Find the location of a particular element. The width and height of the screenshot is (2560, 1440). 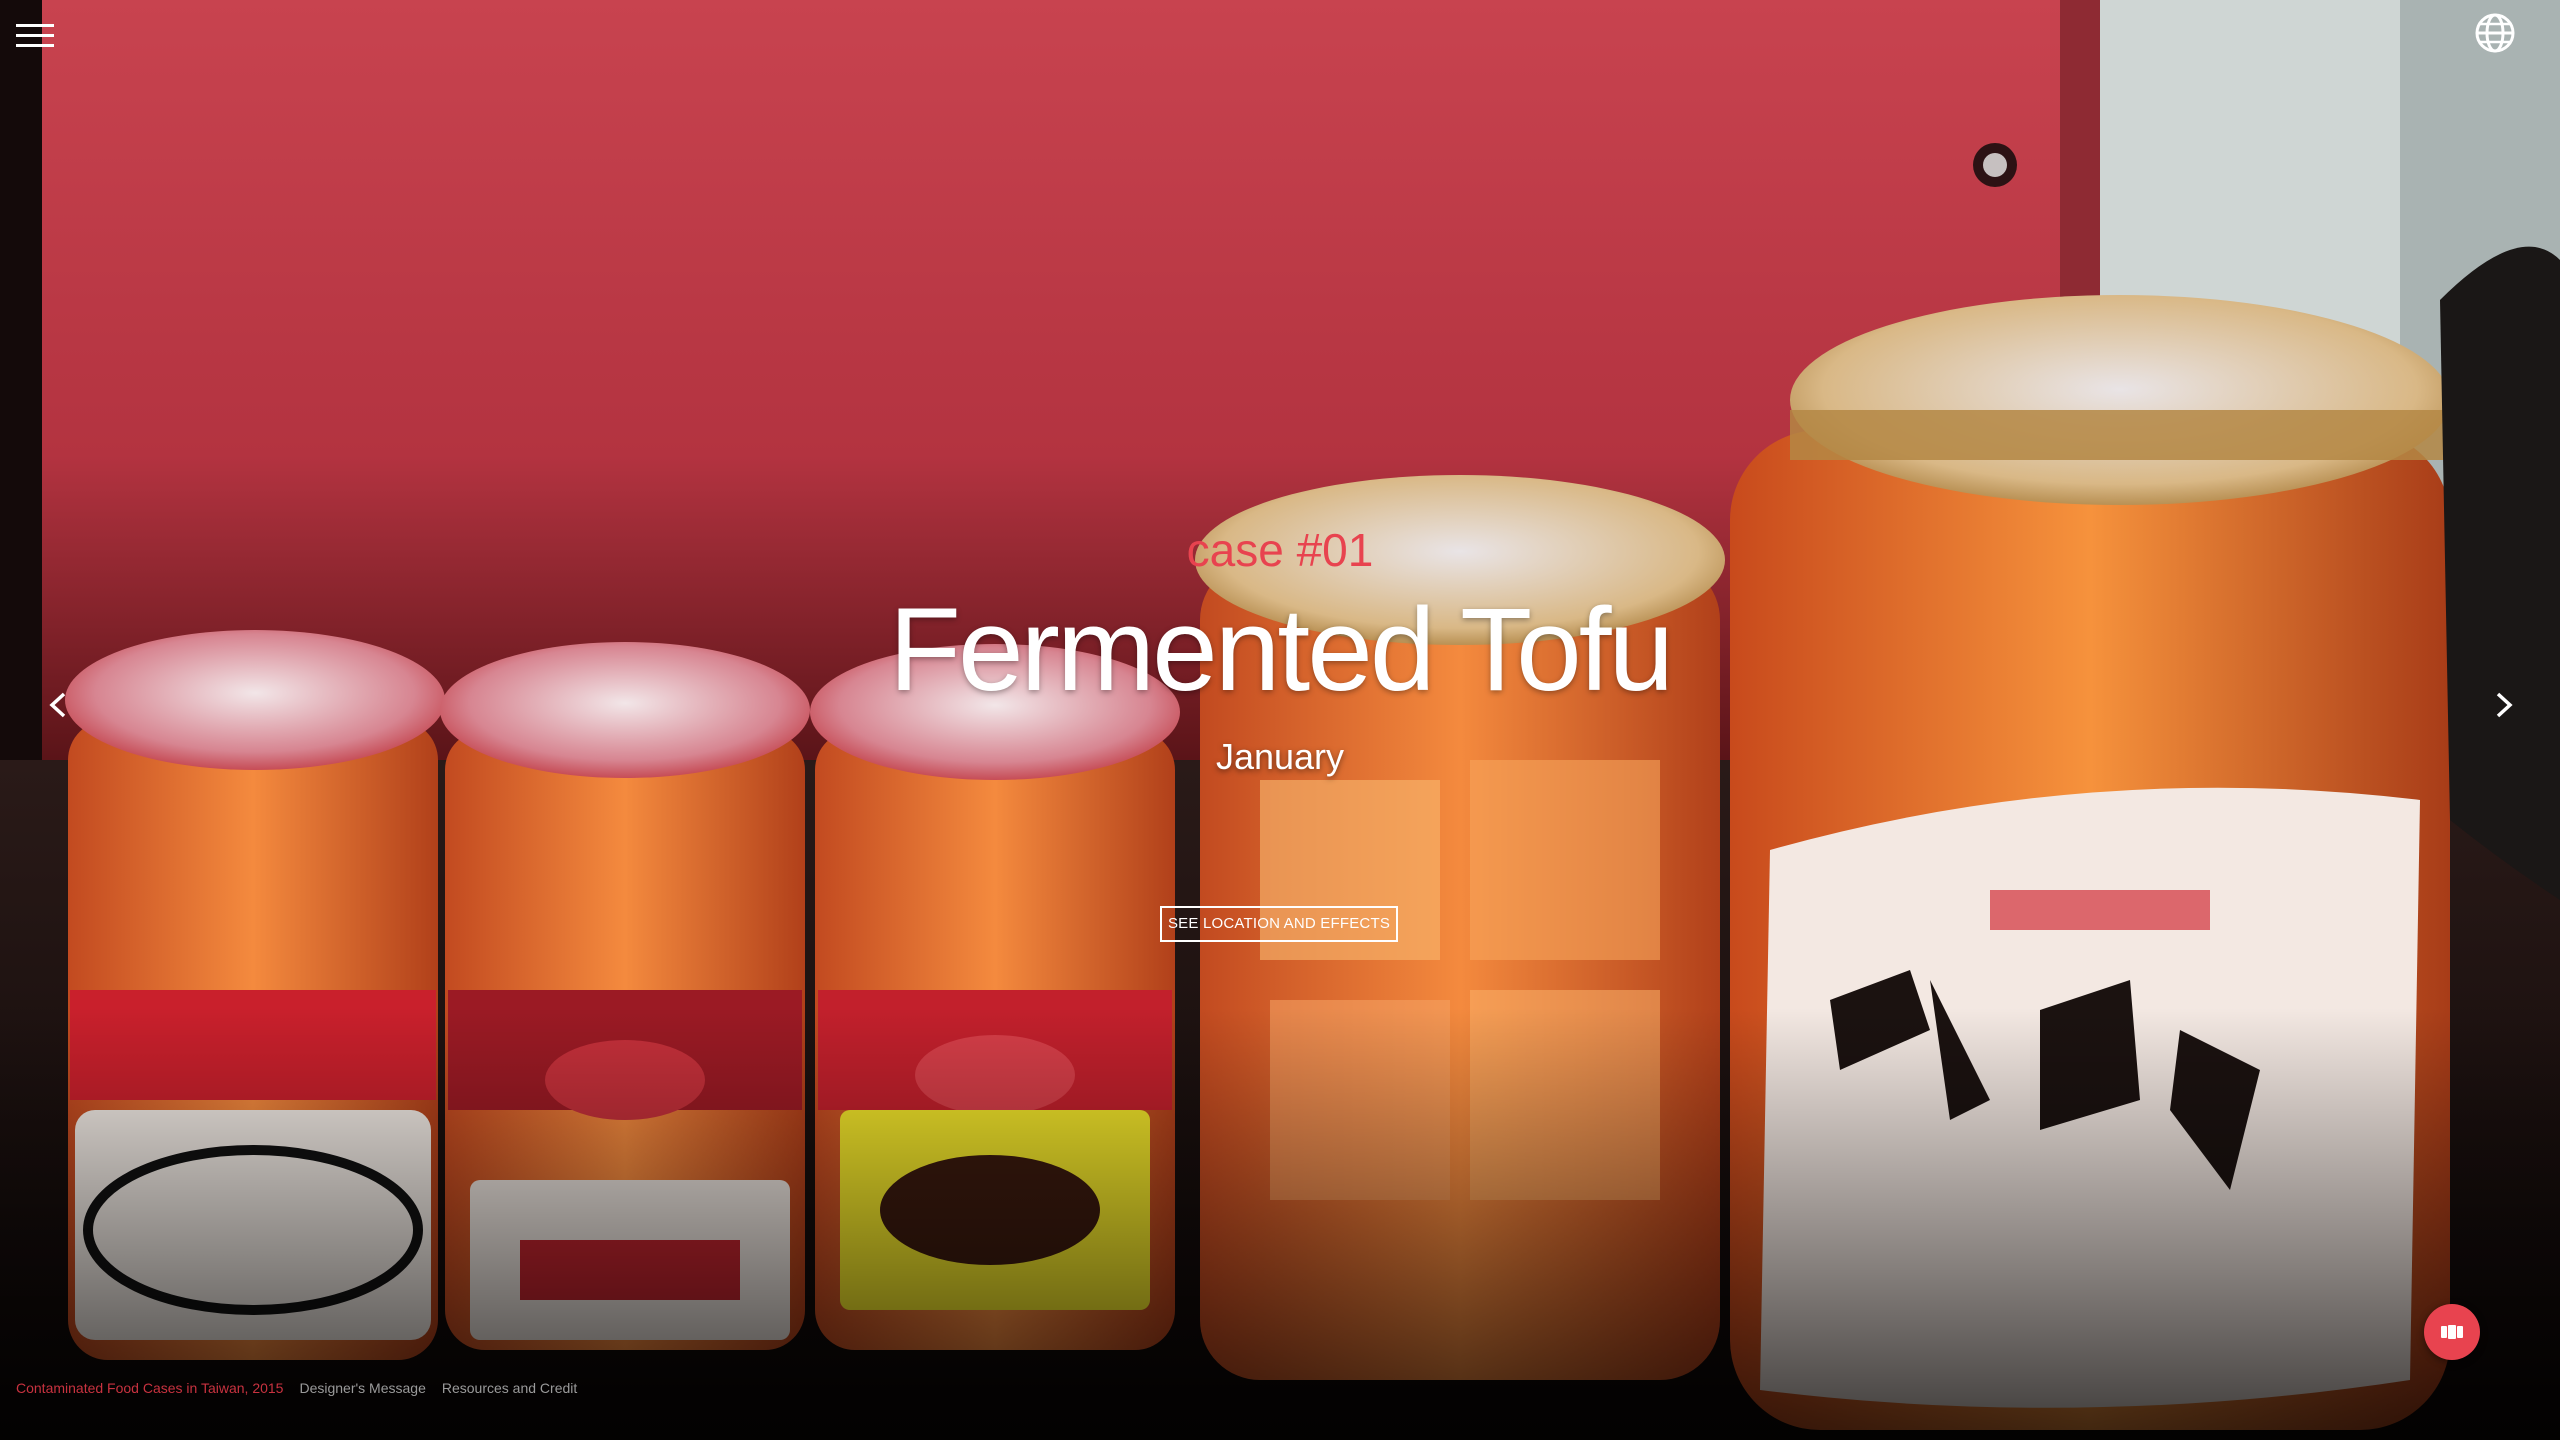

chevron-right-icon is located at coordinates (2504, 705).